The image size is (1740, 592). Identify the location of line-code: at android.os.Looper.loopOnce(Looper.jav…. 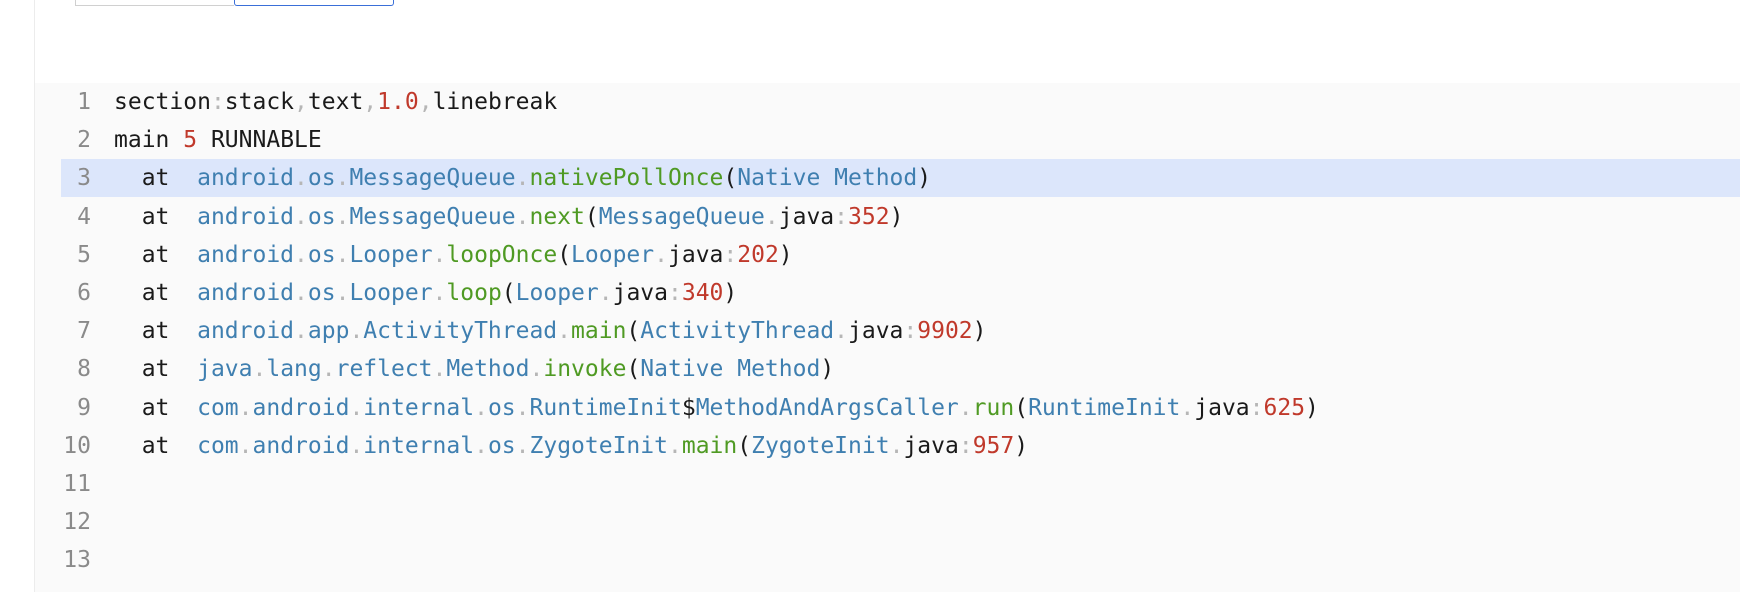
(453, 255).